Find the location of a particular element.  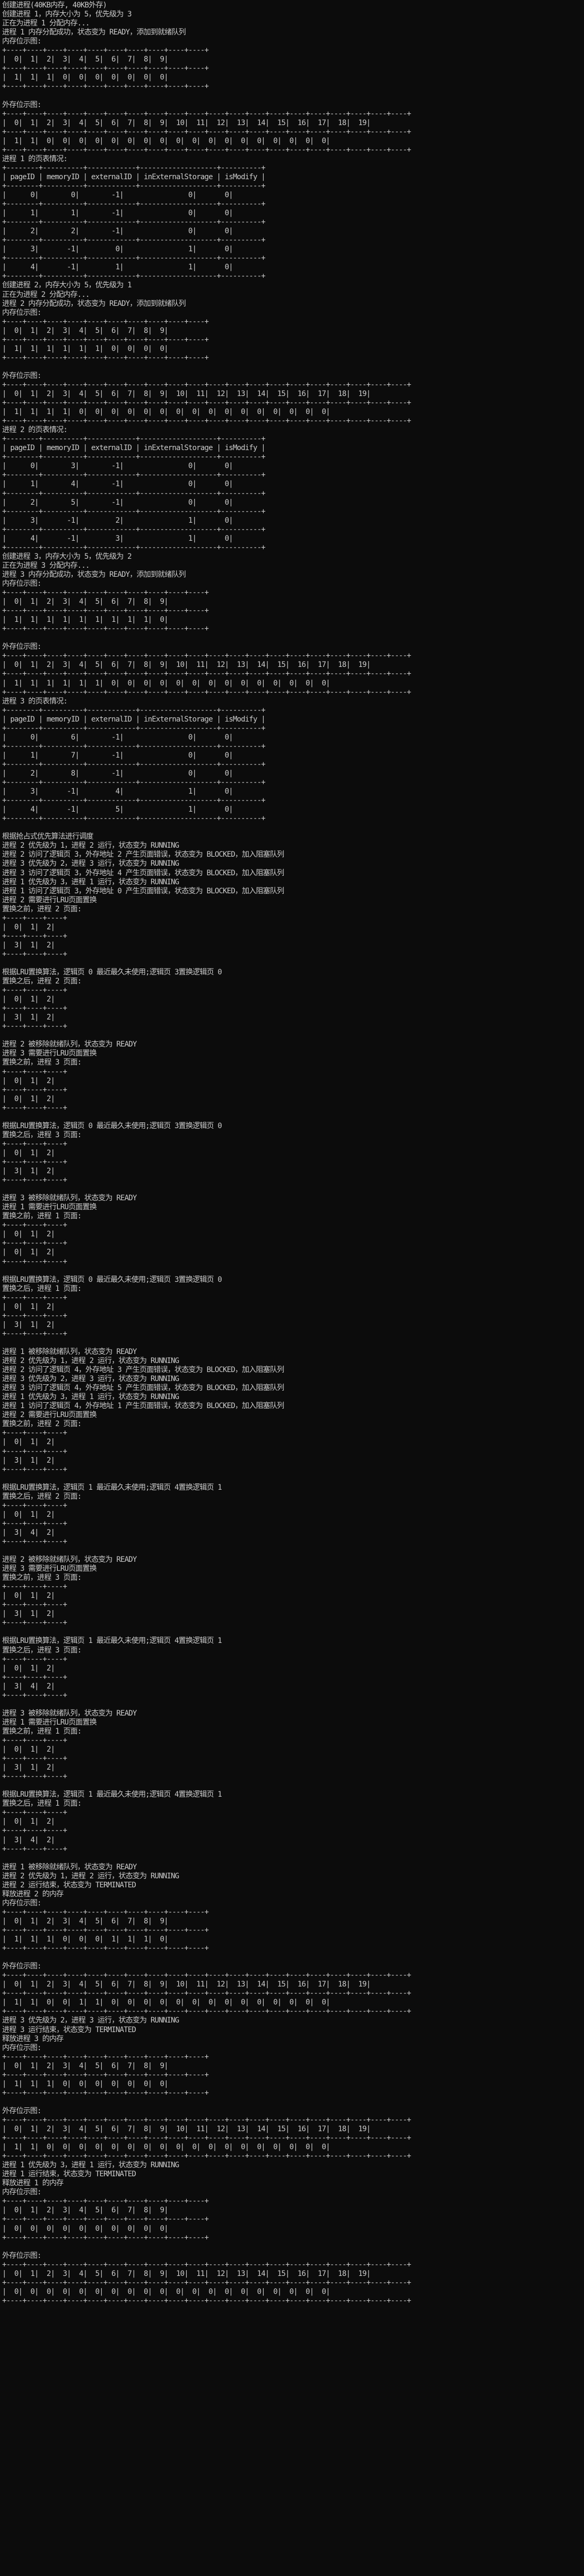

console-line: 进程 1 被移除就绪队列，状态变为 READY is located at coordinates (69, 1866).